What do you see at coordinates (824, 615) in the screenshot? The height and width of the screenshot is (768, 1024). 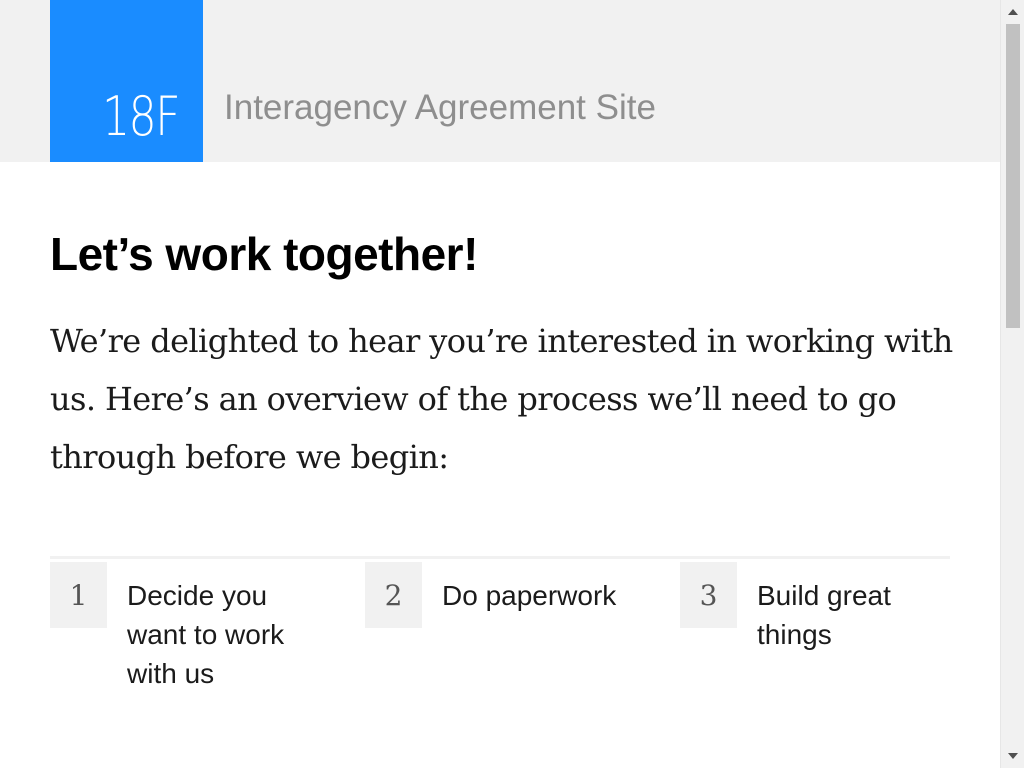 I see `step-label: Build great things` at bounding box center [824, 615].